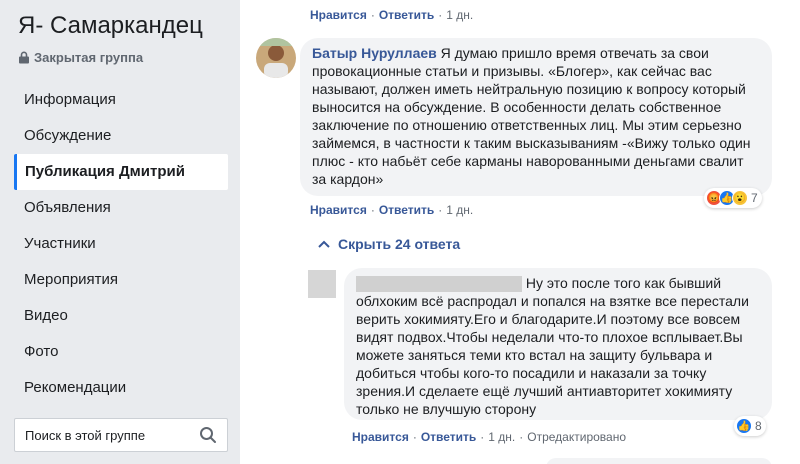 The width and height of the screenshot is (800, 464). I want to click on sidebar-item-publication: Публикация Дмитрий, so click(121, 172).